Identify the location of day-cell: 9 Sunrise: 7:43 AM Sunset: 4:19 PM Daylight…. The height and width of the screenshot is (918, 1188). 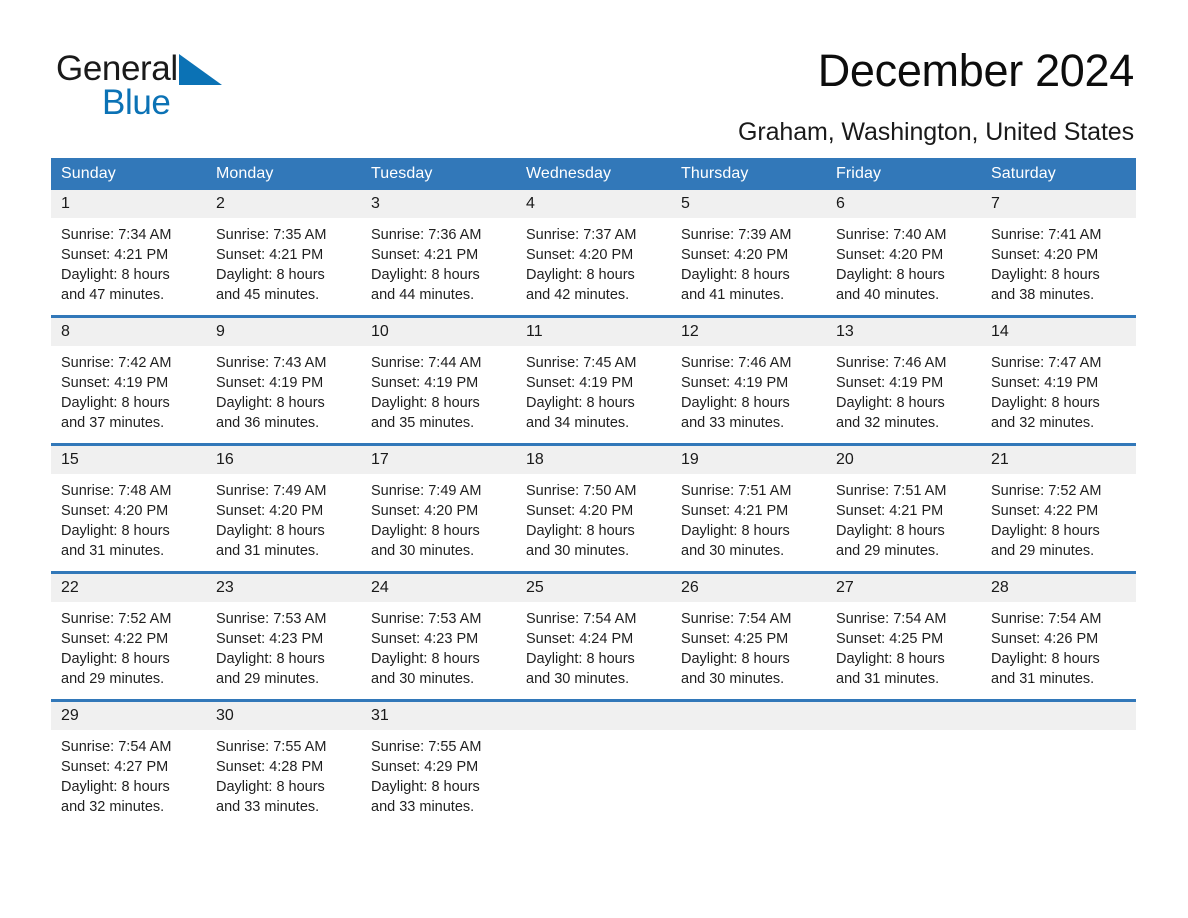
(283, 380).